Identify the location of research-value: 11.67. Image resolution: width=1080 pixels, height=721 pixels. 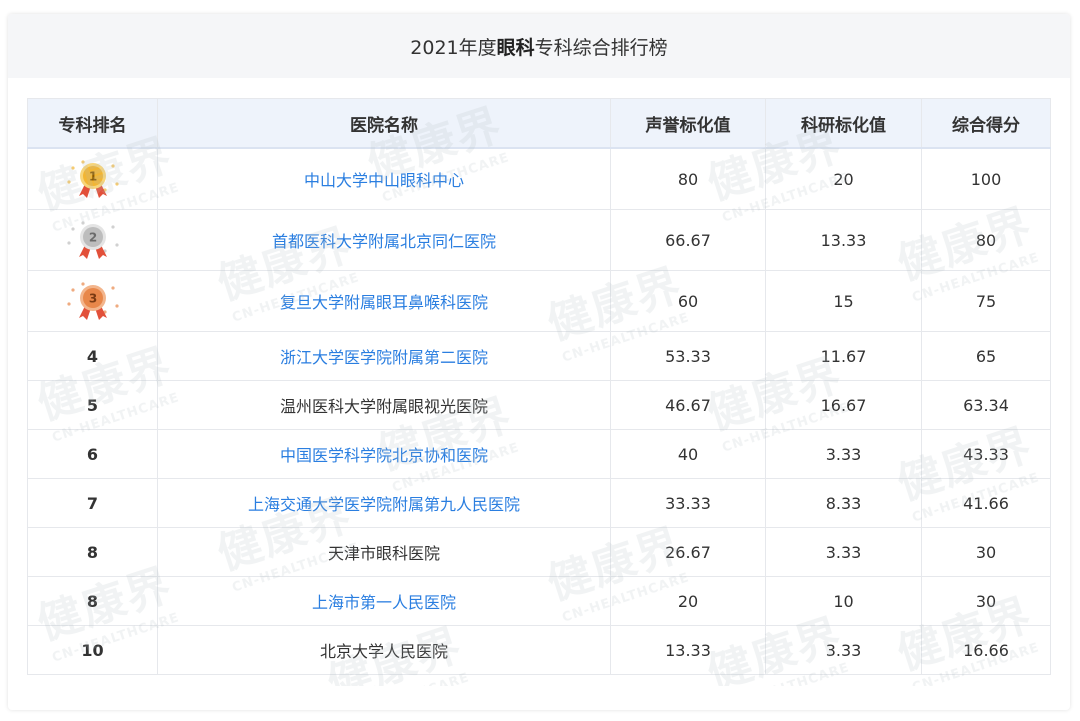
(843, 356).